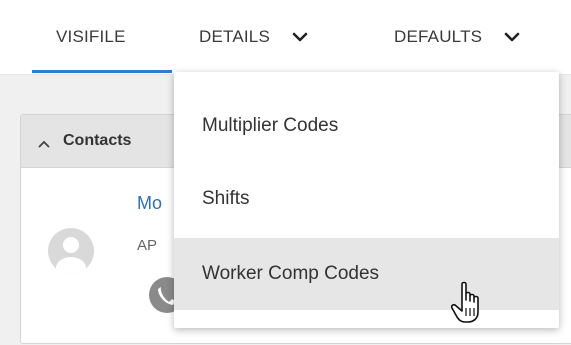 The width and height of the screenshot is (571, 345). I want to click on tab-visifile: VISIFILE, so click(91, 37).